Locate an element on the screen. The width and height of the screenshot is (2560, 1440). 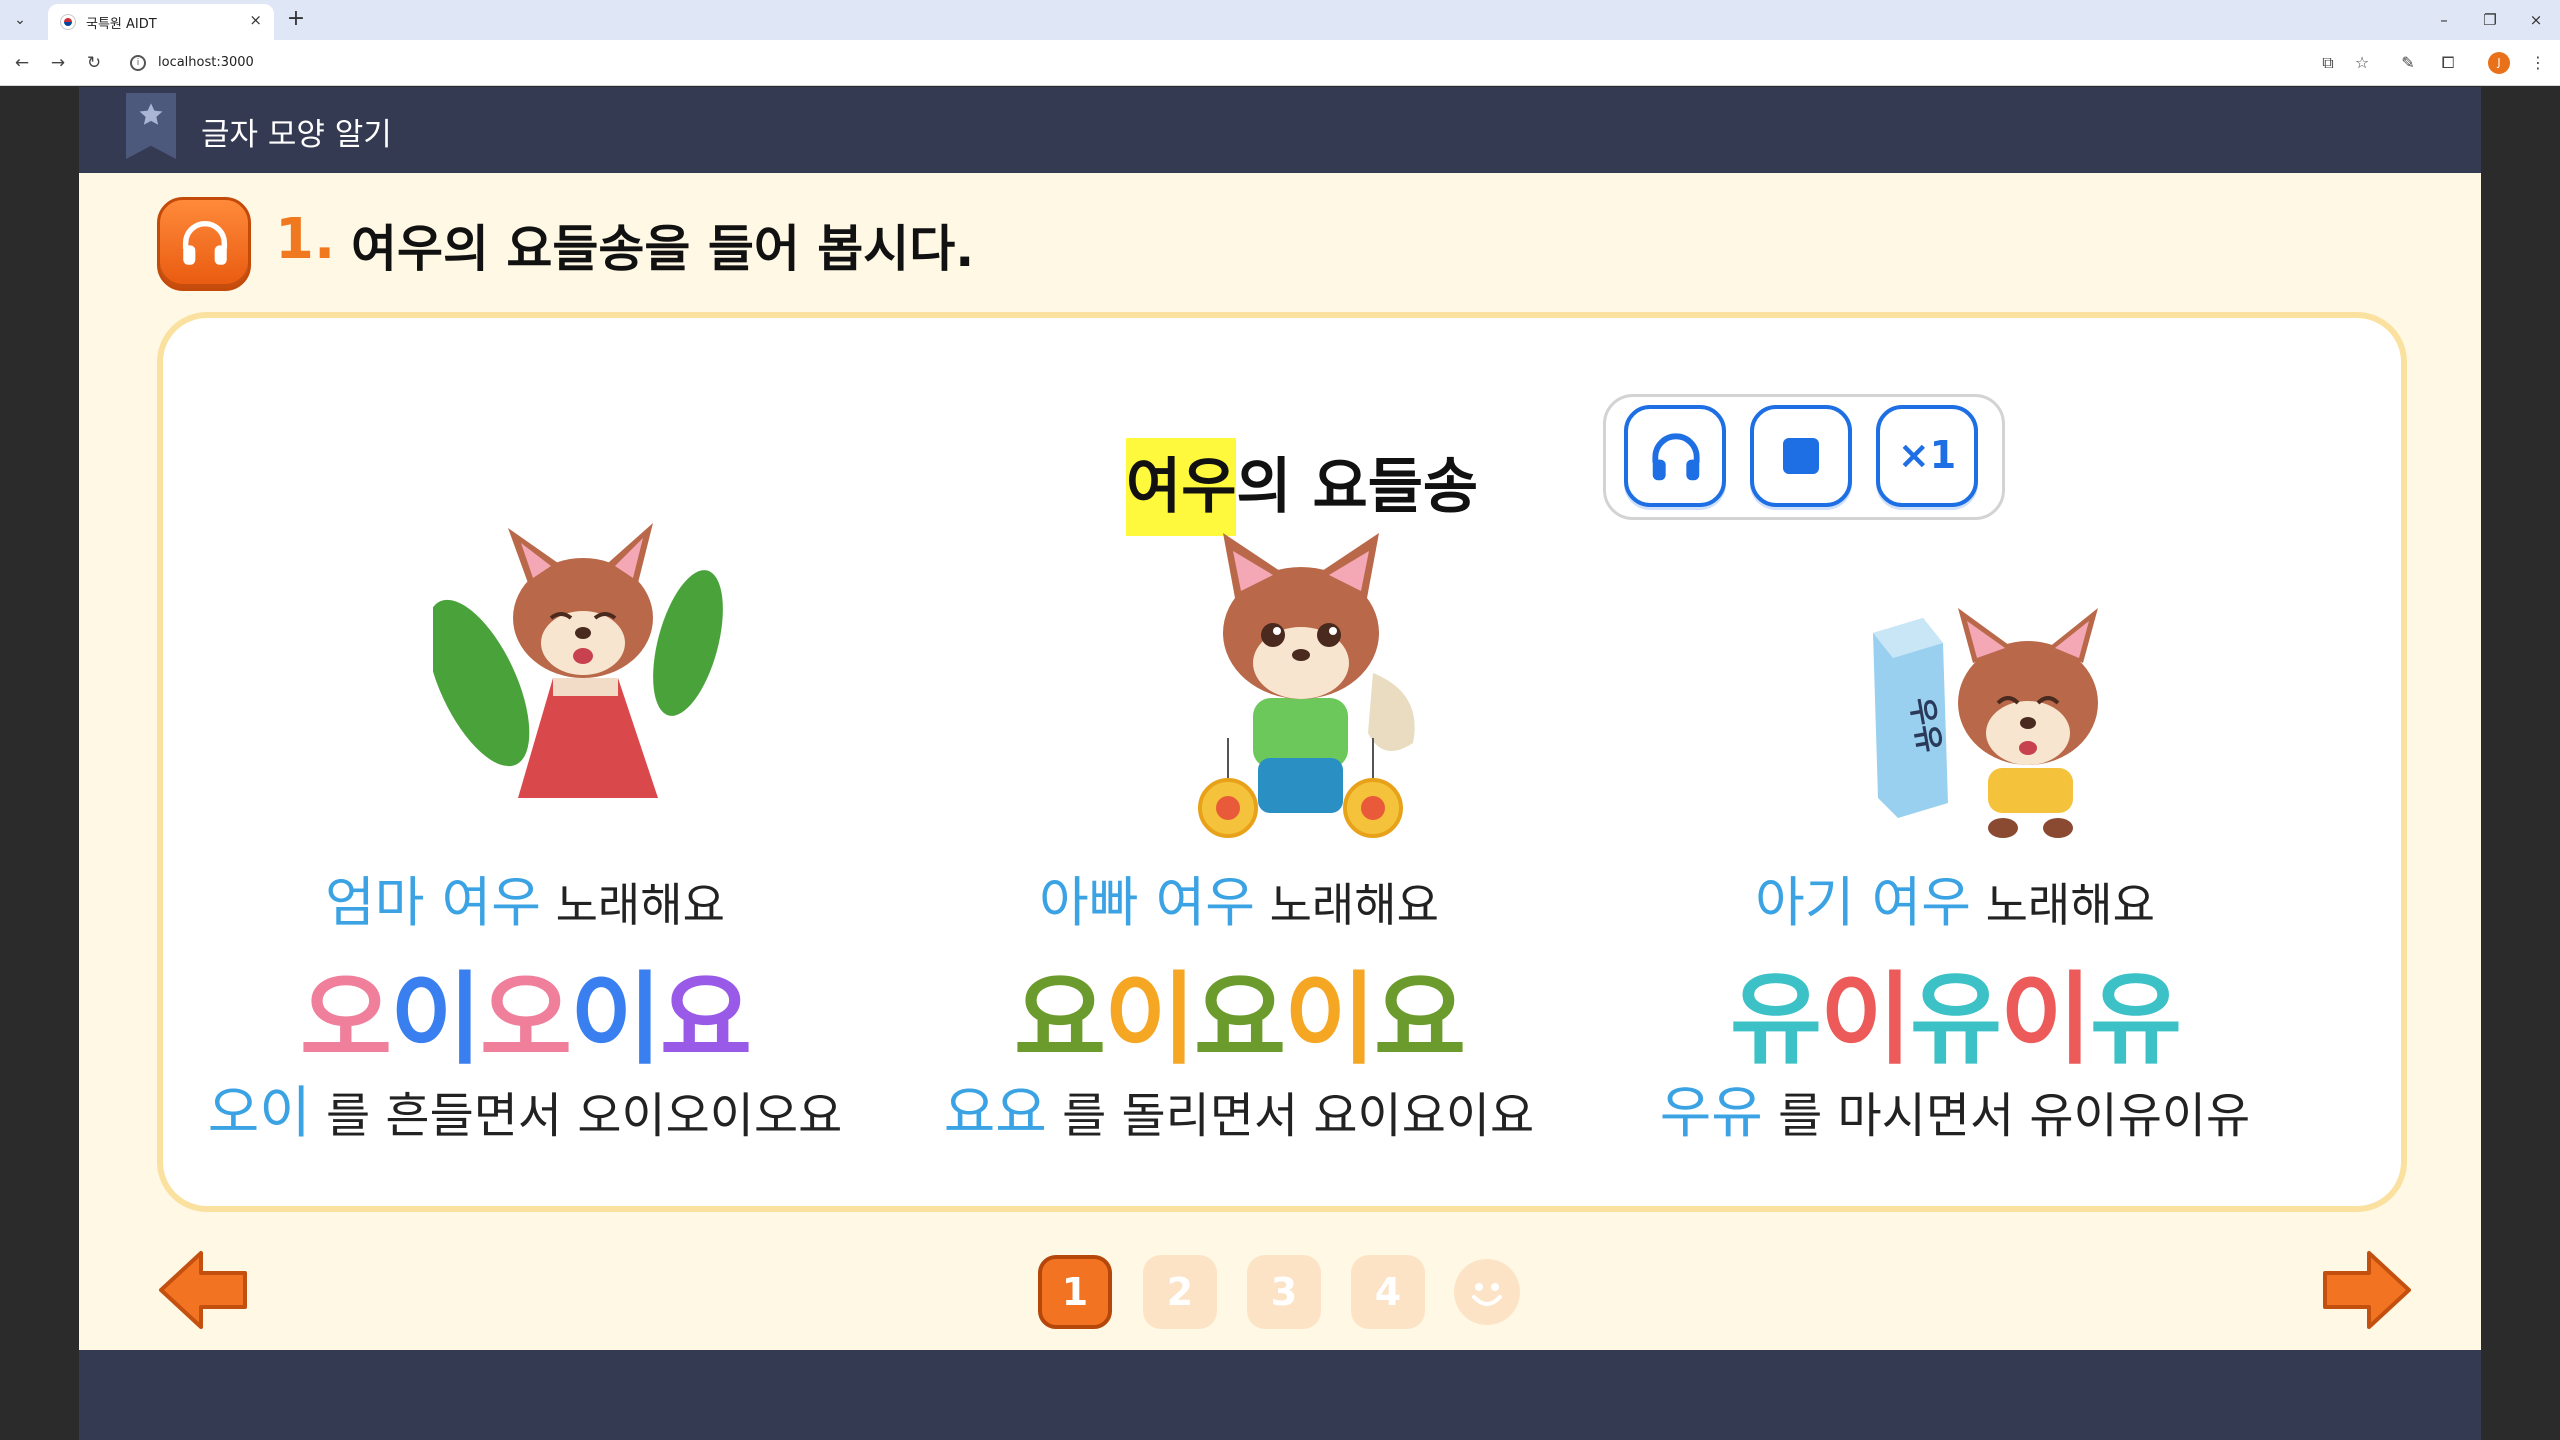
verse-3-intro: 아기 여우 노래해요 is located at coordinates (1955, 897).